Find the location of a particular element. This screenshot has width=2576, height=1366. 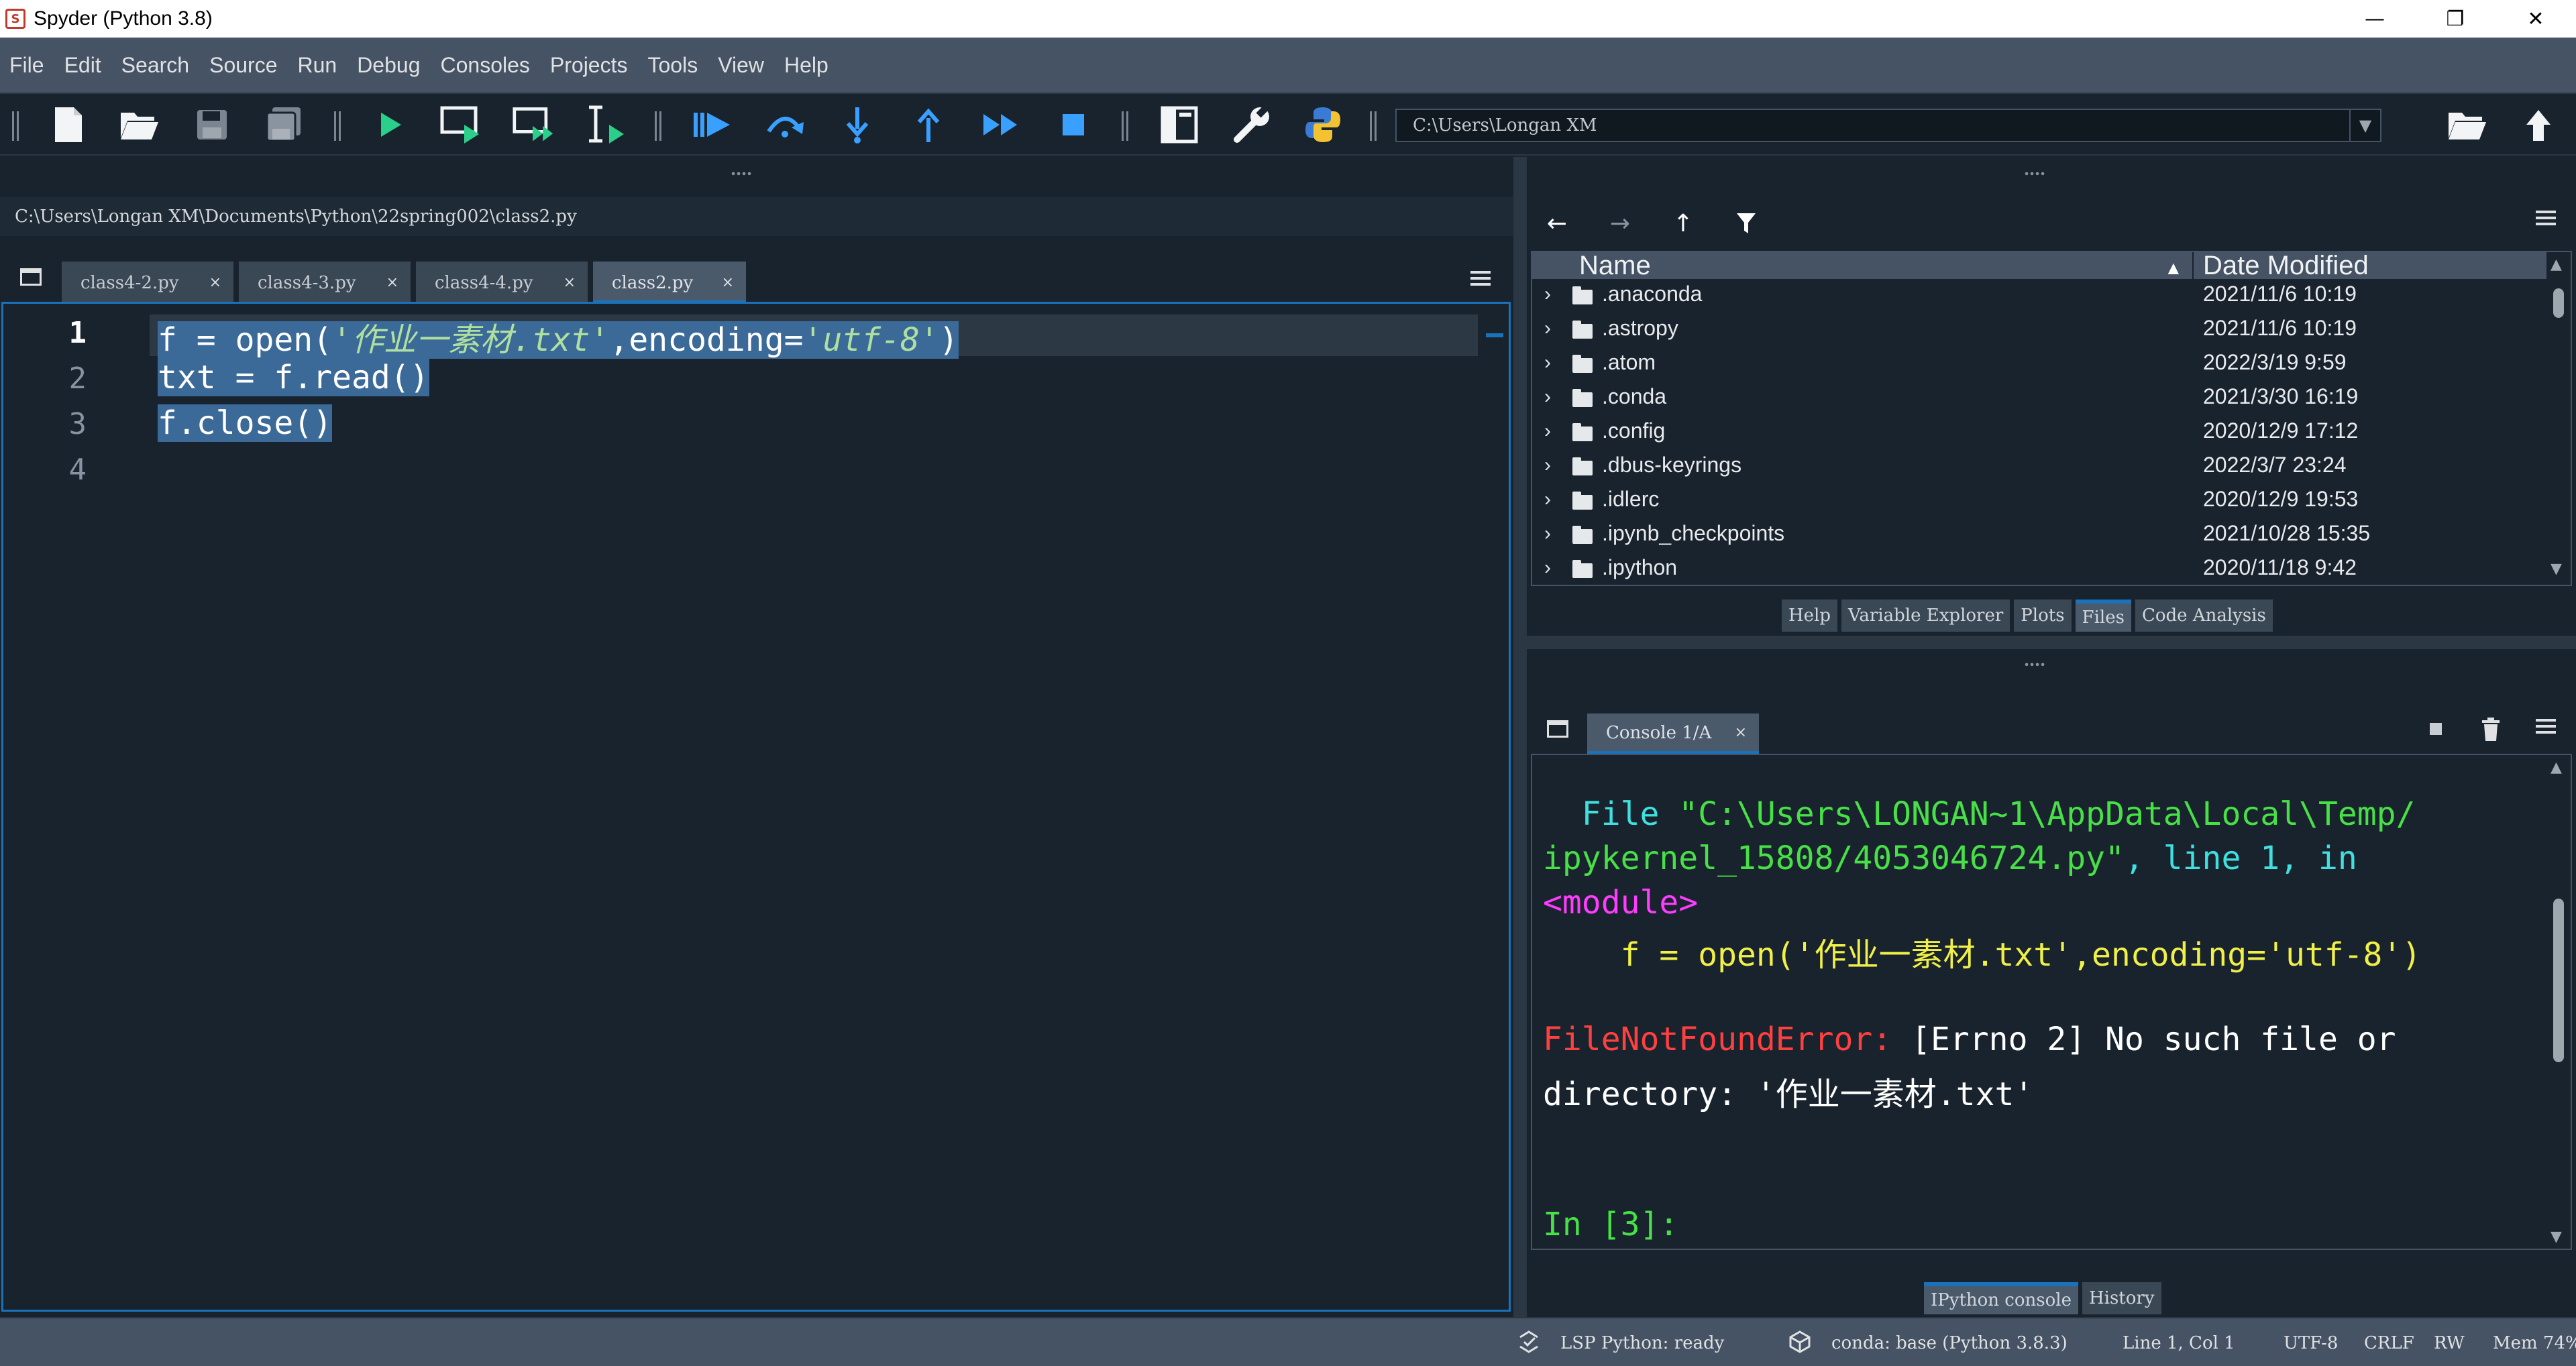

trash-icon is located at coordinates (2491, 730).